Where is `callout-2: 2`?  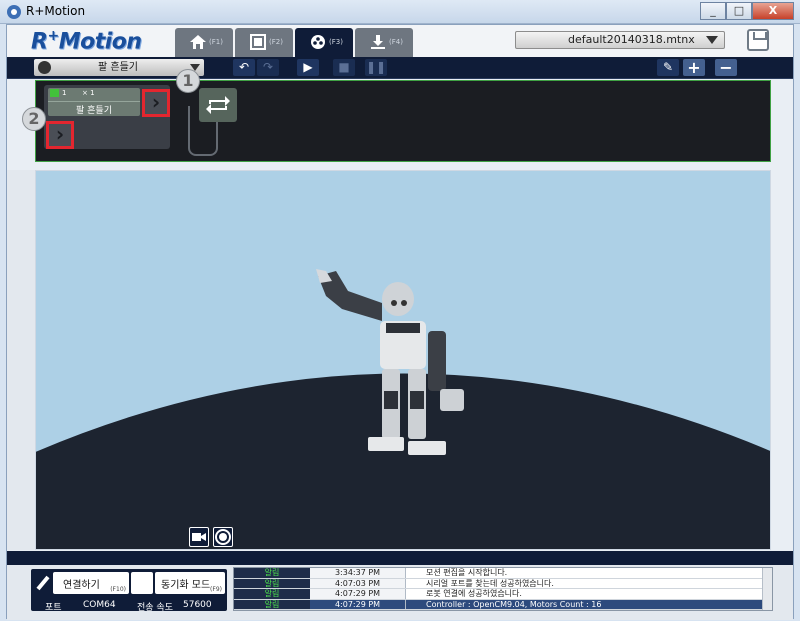 callout-2: 2 is located at coordinates (34, 119).